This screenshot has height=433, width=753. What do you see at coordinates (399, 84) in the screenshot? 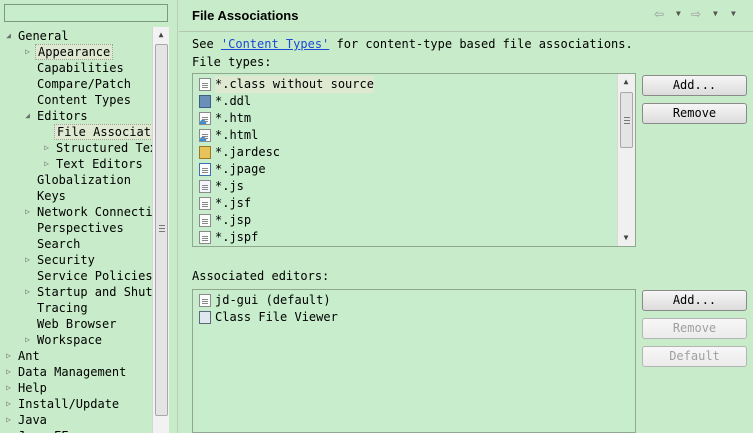
I see `list-item: *.class without source` at bounding box center [399, 84].